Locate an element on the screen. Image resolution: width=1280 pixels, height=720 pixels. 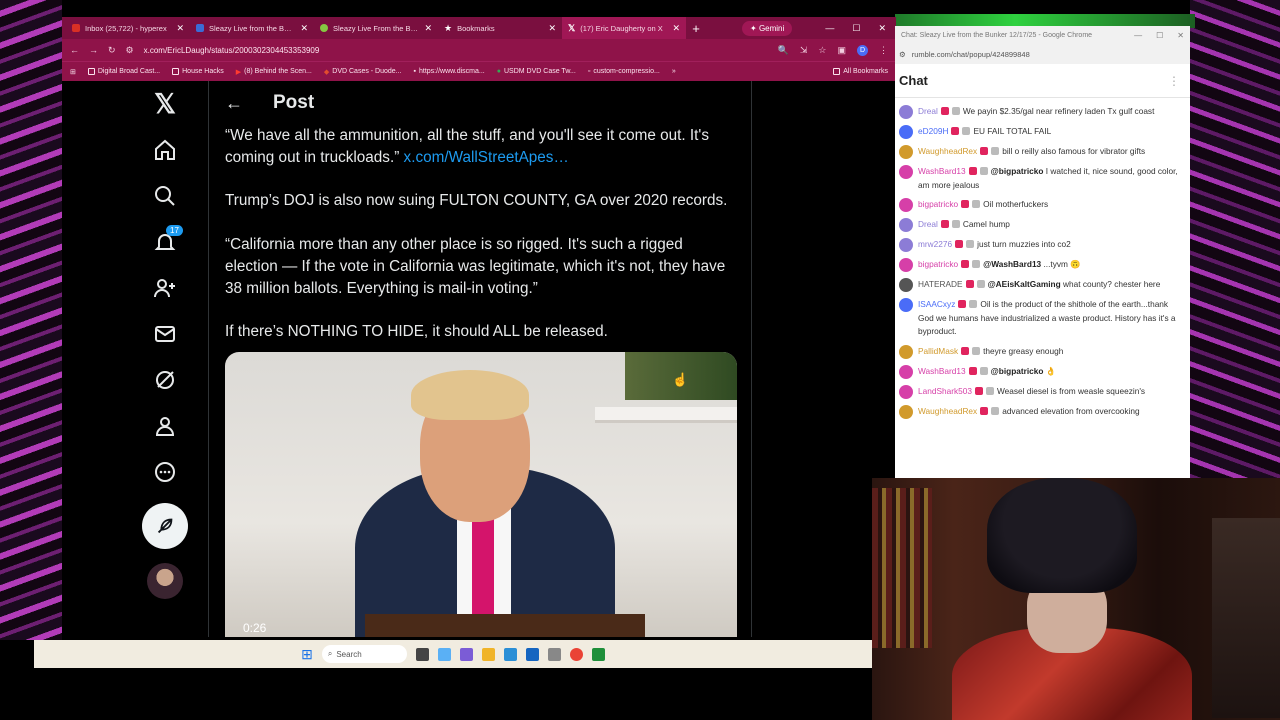
chat-username: PallidMask is located at coordinates (938, 351).